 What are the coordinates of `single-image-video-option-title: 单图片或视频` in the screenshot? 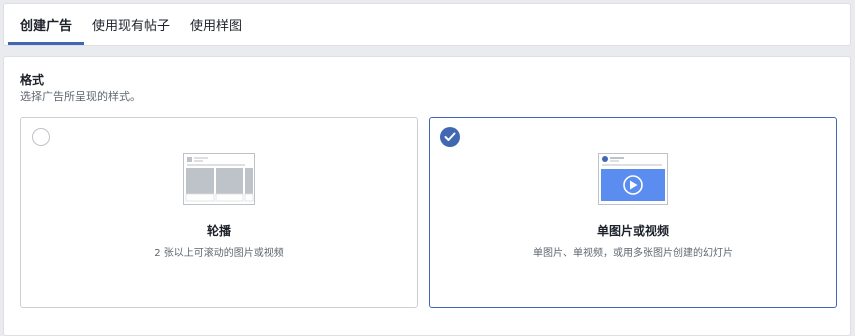 It's located at (632, 231).